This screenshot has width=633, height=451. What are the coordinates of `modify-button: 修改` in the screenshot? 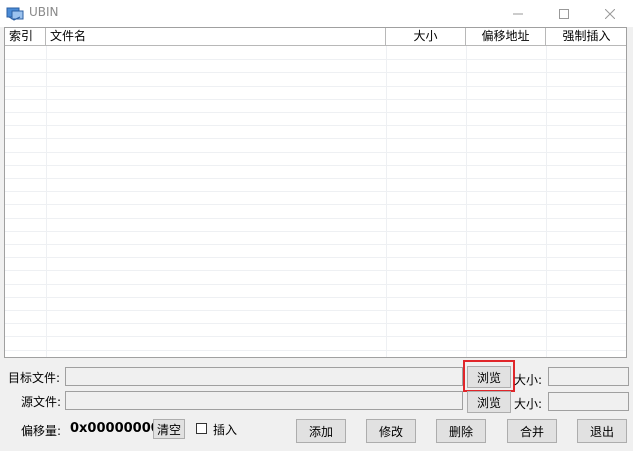 It's located at (391, 431).